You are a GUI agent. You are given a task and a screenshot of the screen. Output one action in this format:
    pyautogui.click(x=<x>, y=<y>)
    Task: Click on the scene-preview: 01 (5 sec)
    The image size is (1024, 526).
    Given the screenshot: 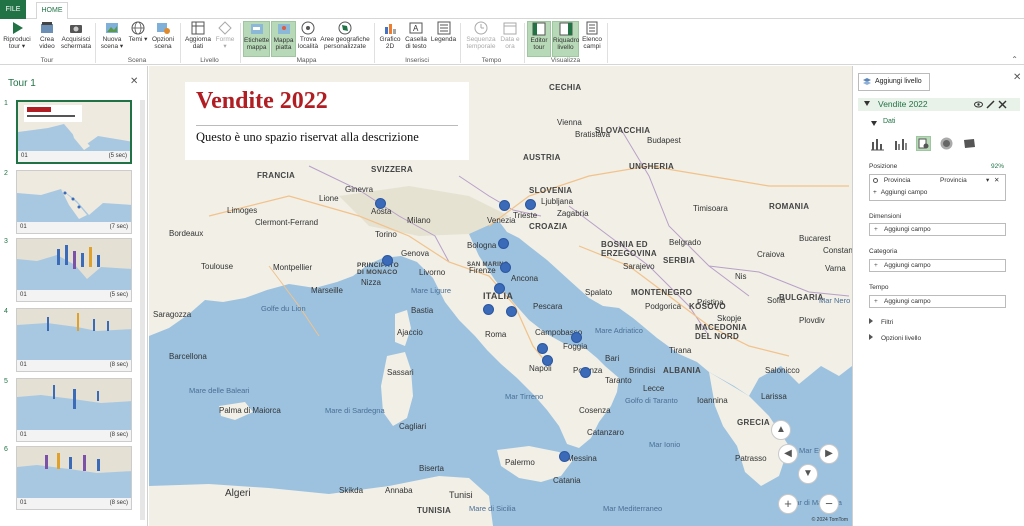 What is the action you would take?
    pyautogui.click(x=74, y=270)
    